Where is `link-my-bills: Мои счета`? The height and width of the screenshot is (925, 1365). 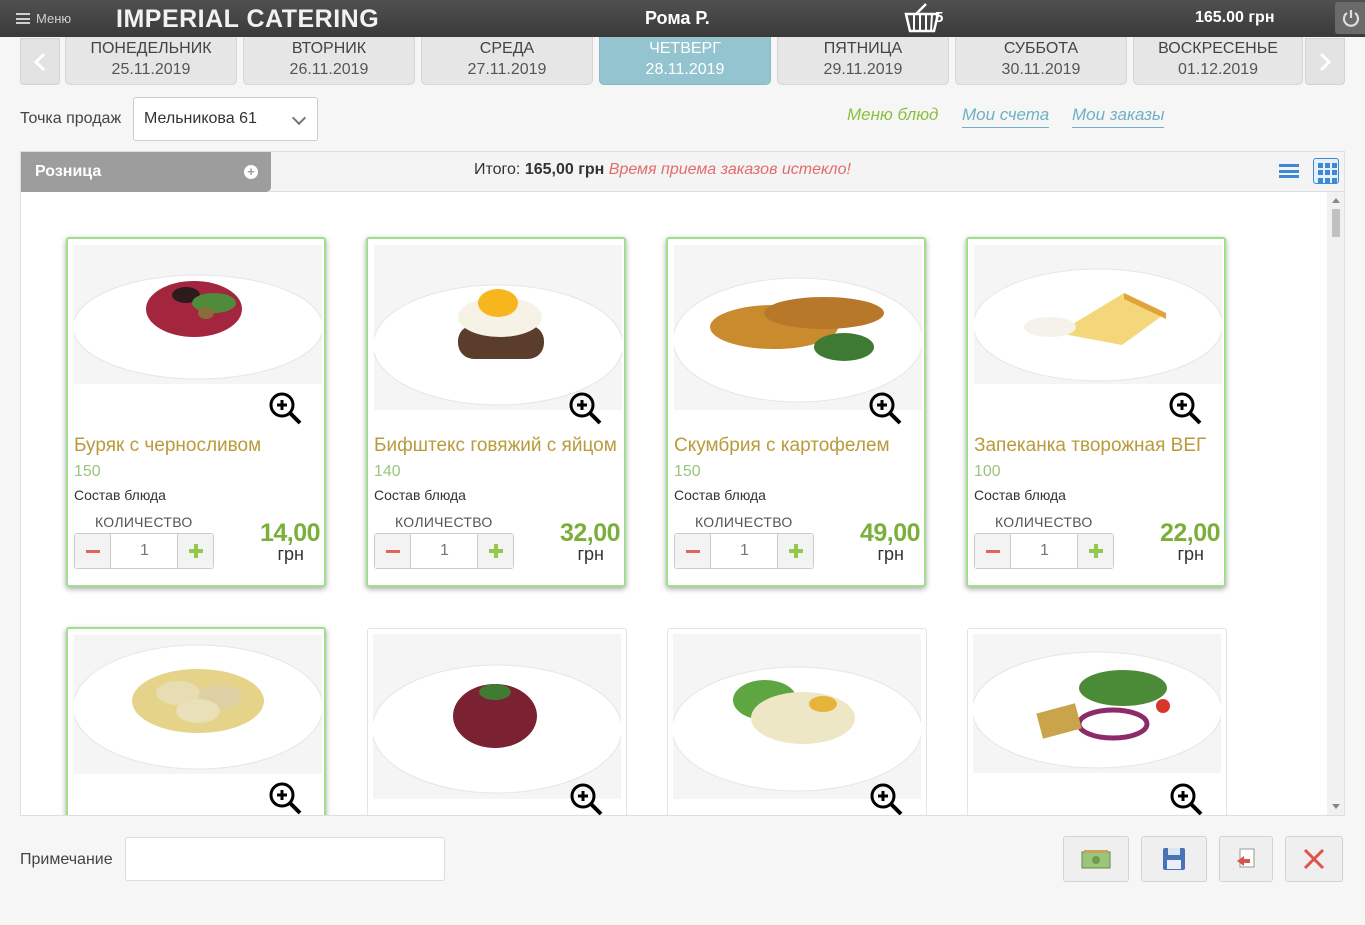 link-my-bills: Мои счета is located at coordinates (1006, 116).